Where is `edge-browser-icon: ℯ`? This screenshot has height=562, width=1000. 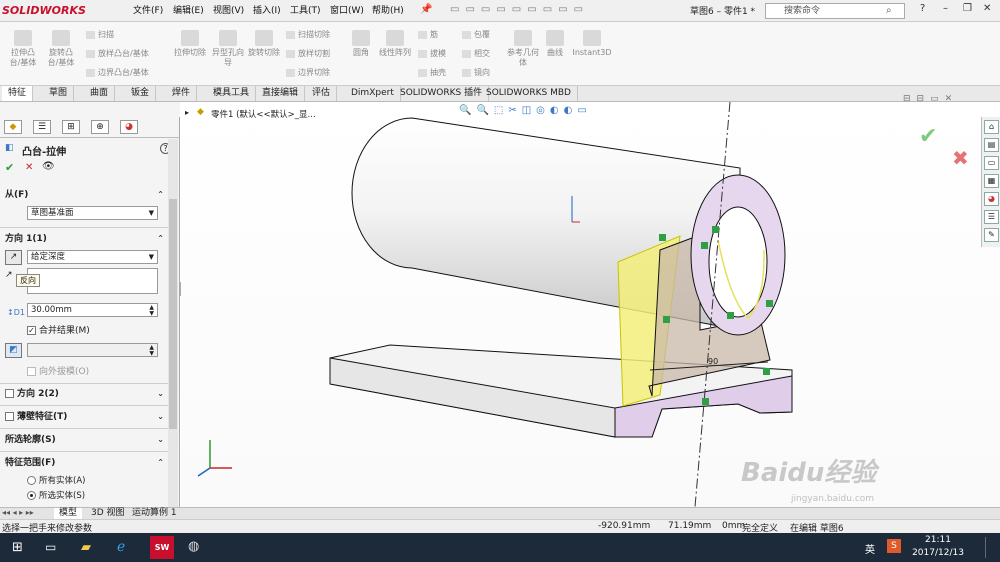 edge-browser-icon: ℯ is located at coordinates (121, 547).